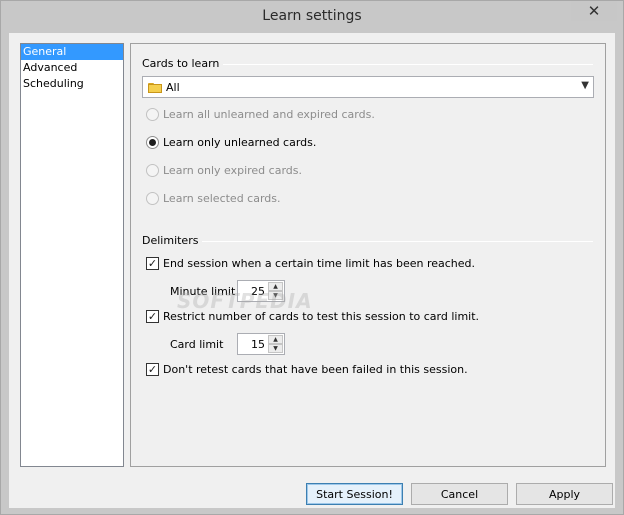 This screenshot has width=624, height=515. I want to click on close-button: ✕, so click(594, 11).